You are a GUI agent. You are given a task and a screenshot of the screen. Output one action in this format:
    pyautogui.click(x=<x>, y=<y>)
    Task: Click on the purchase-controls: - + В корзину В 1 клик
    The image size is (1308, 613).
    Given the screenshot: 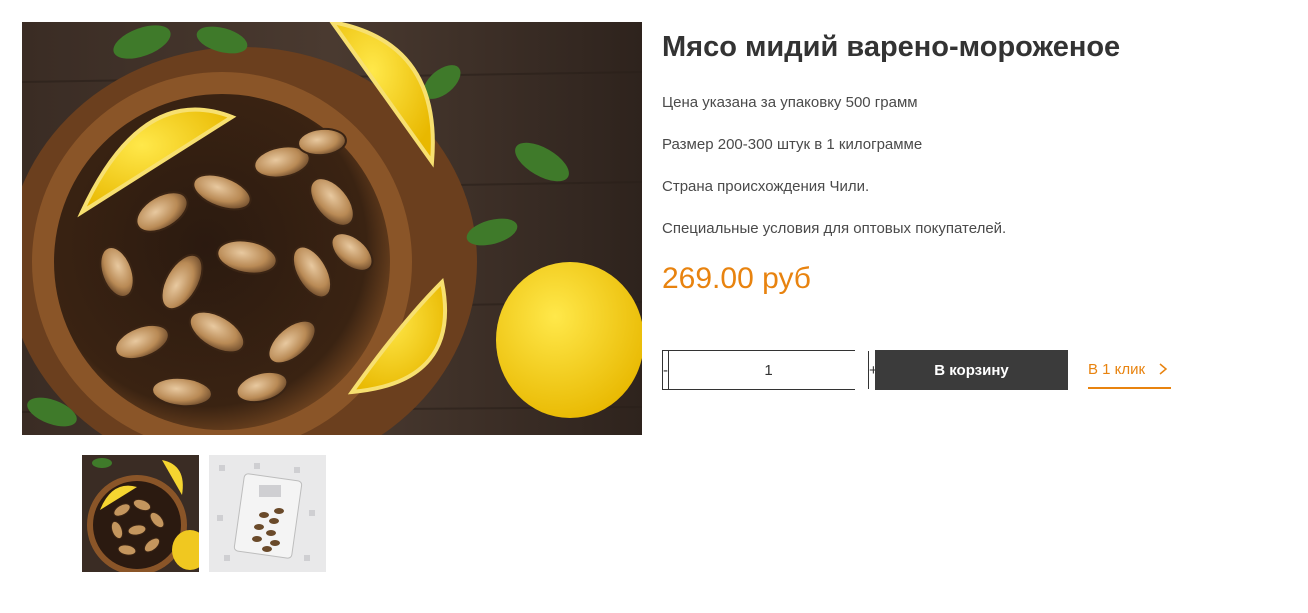 What is the action you would take?
    pyautogui.click(x=917, y=370)
    